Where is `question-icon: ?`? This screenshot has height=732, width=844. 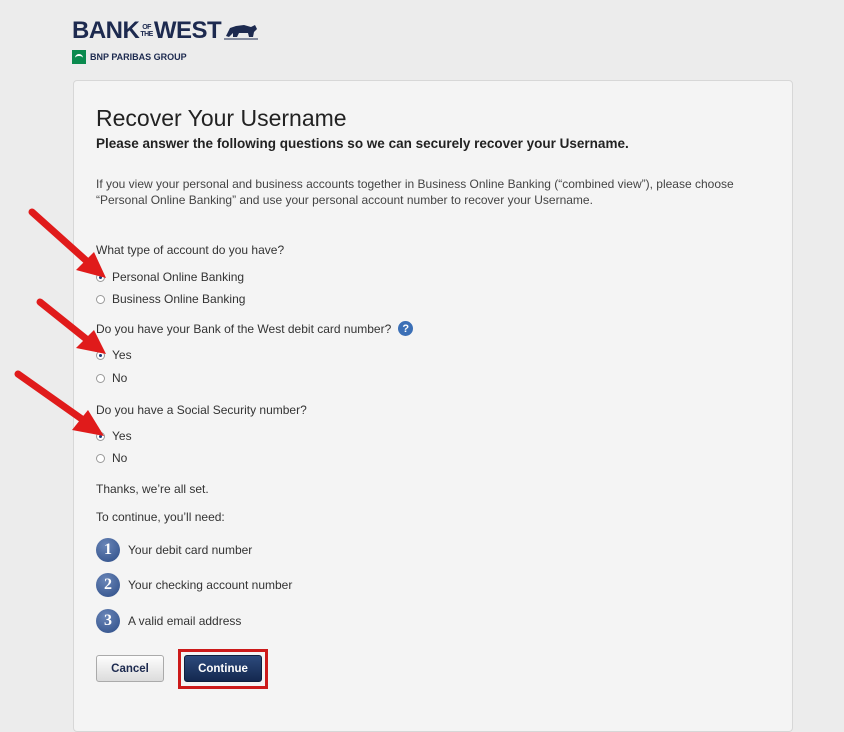 question-icon: ? is located at coordinates (406, 328).